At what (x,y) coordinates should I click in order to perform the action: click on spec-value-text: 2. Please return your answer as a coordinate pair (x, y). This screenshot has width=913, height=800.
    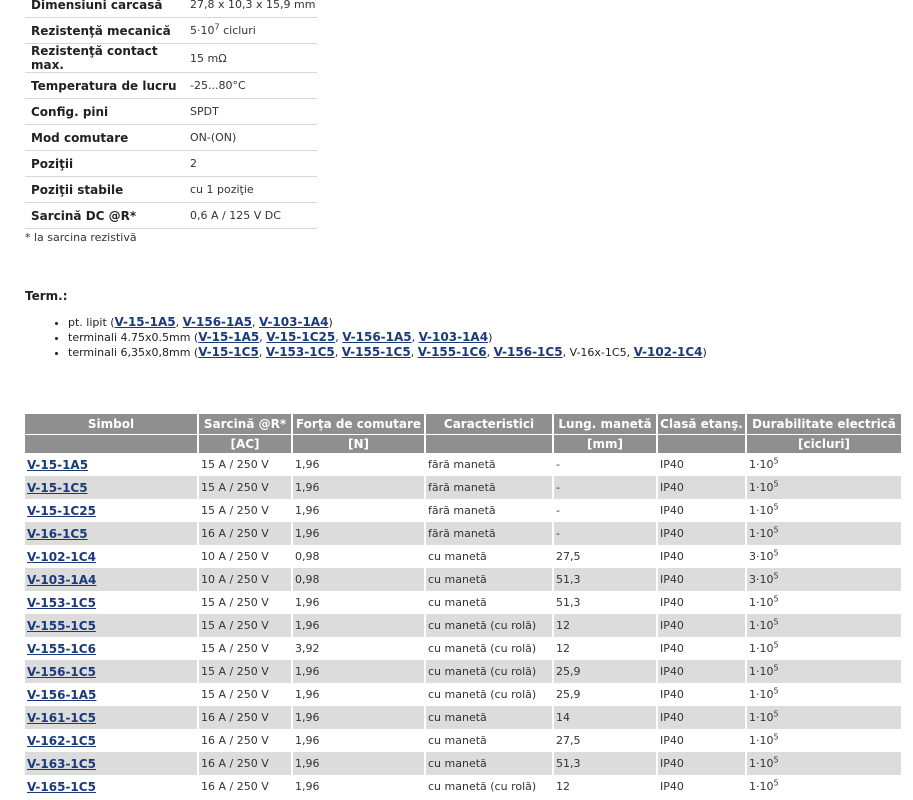
    Looking at the image, I should click on (193, 163).